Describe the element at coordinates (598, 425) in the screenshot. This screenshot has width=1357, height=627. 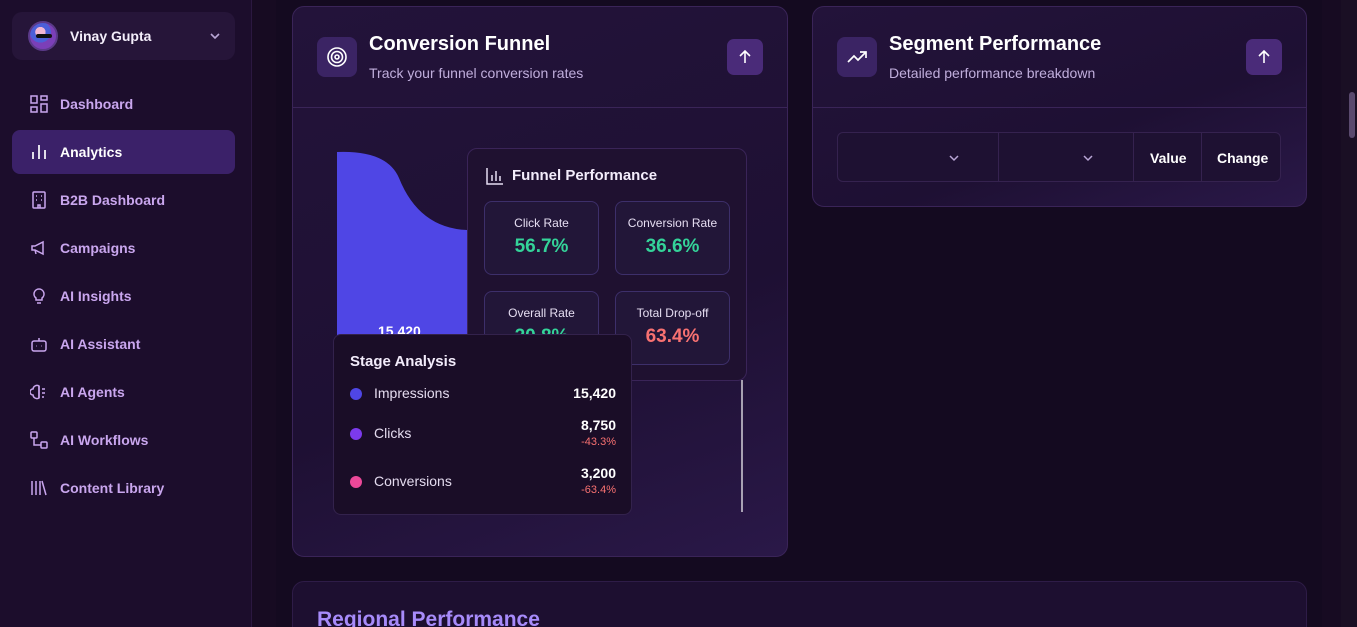
I see `stage-value: 8,750` at that location.